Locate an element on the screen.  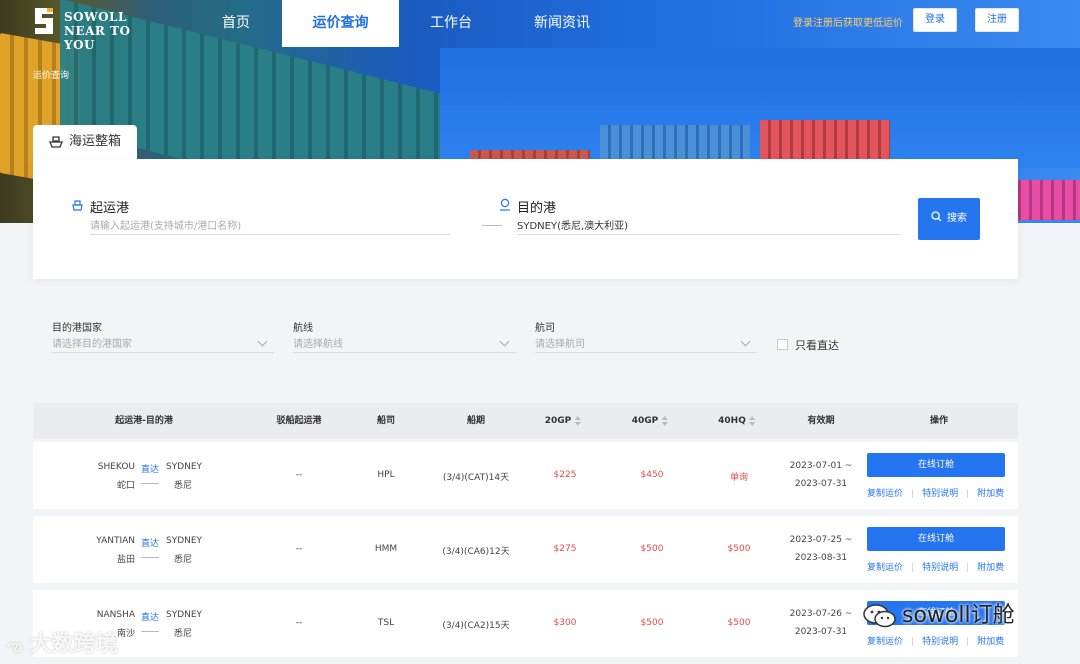
ship-icon is located at coordinates (56, 142).